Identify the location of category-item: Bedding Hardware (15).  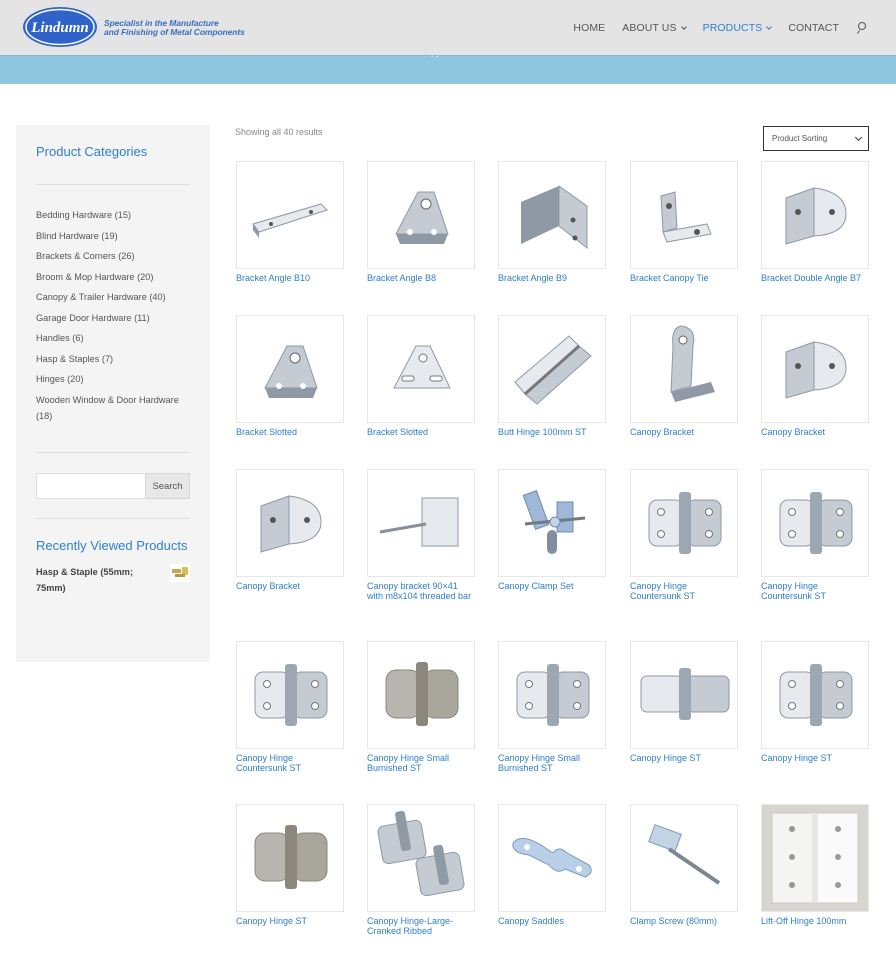
(116, 215).